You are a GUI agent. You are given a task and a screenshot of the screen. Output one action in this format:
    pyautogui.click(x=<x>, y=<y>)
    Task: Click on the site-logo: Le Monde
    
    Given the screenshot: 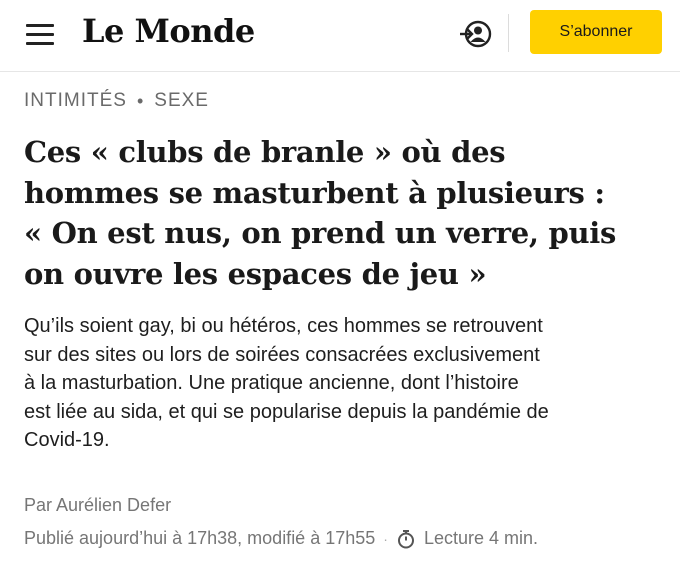 What is the action you would take?
    pyautogui.click(x=168, y=31)
    